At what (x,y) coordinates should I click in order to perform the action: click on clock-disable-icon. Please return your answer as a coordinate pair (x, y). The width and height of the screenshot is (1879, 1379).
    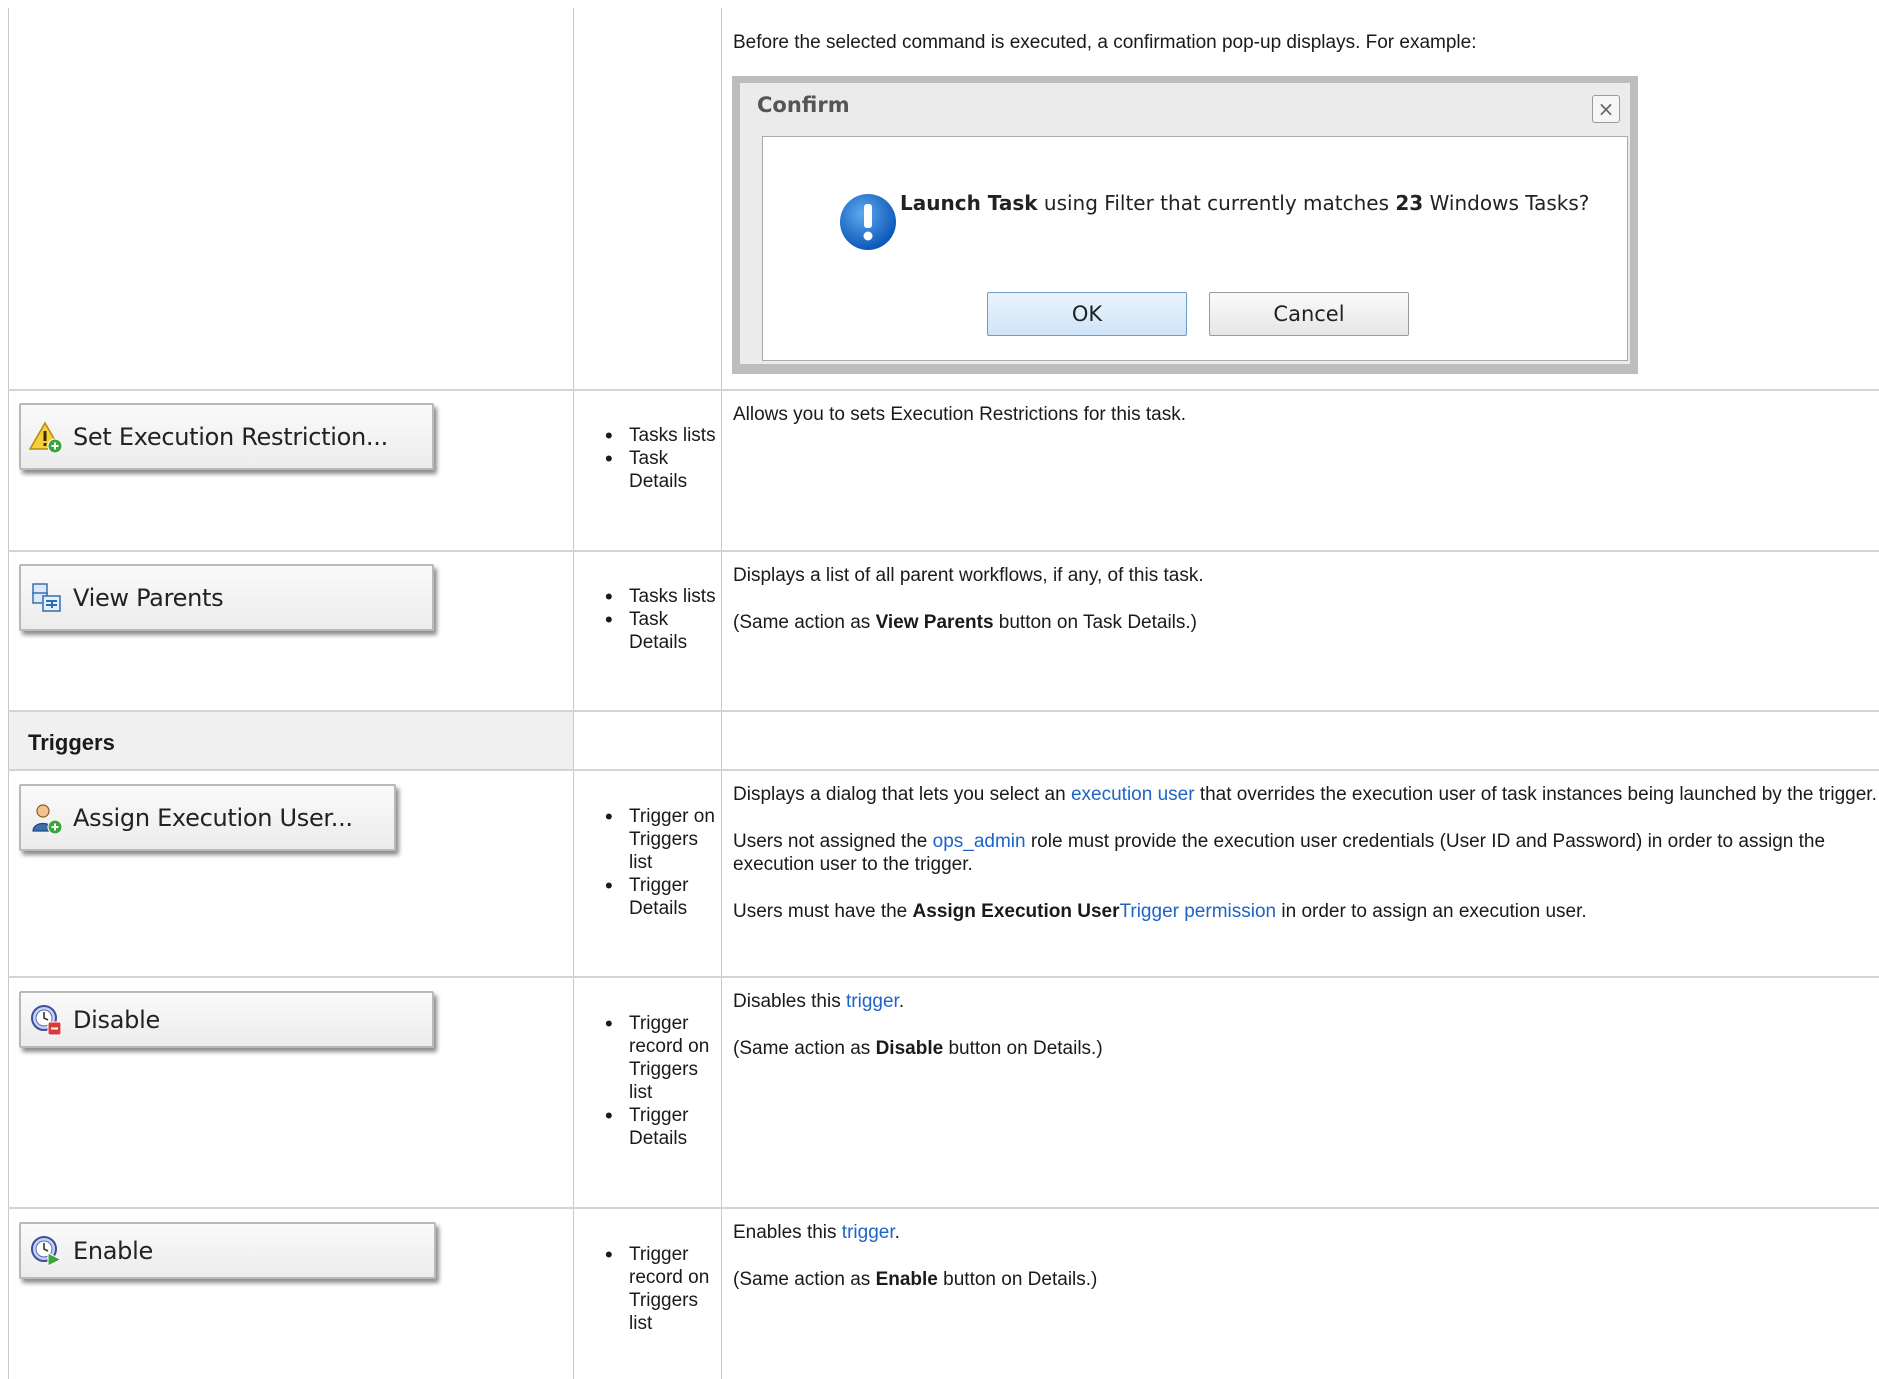
    Looking at the image, I should click on (46, 1020).